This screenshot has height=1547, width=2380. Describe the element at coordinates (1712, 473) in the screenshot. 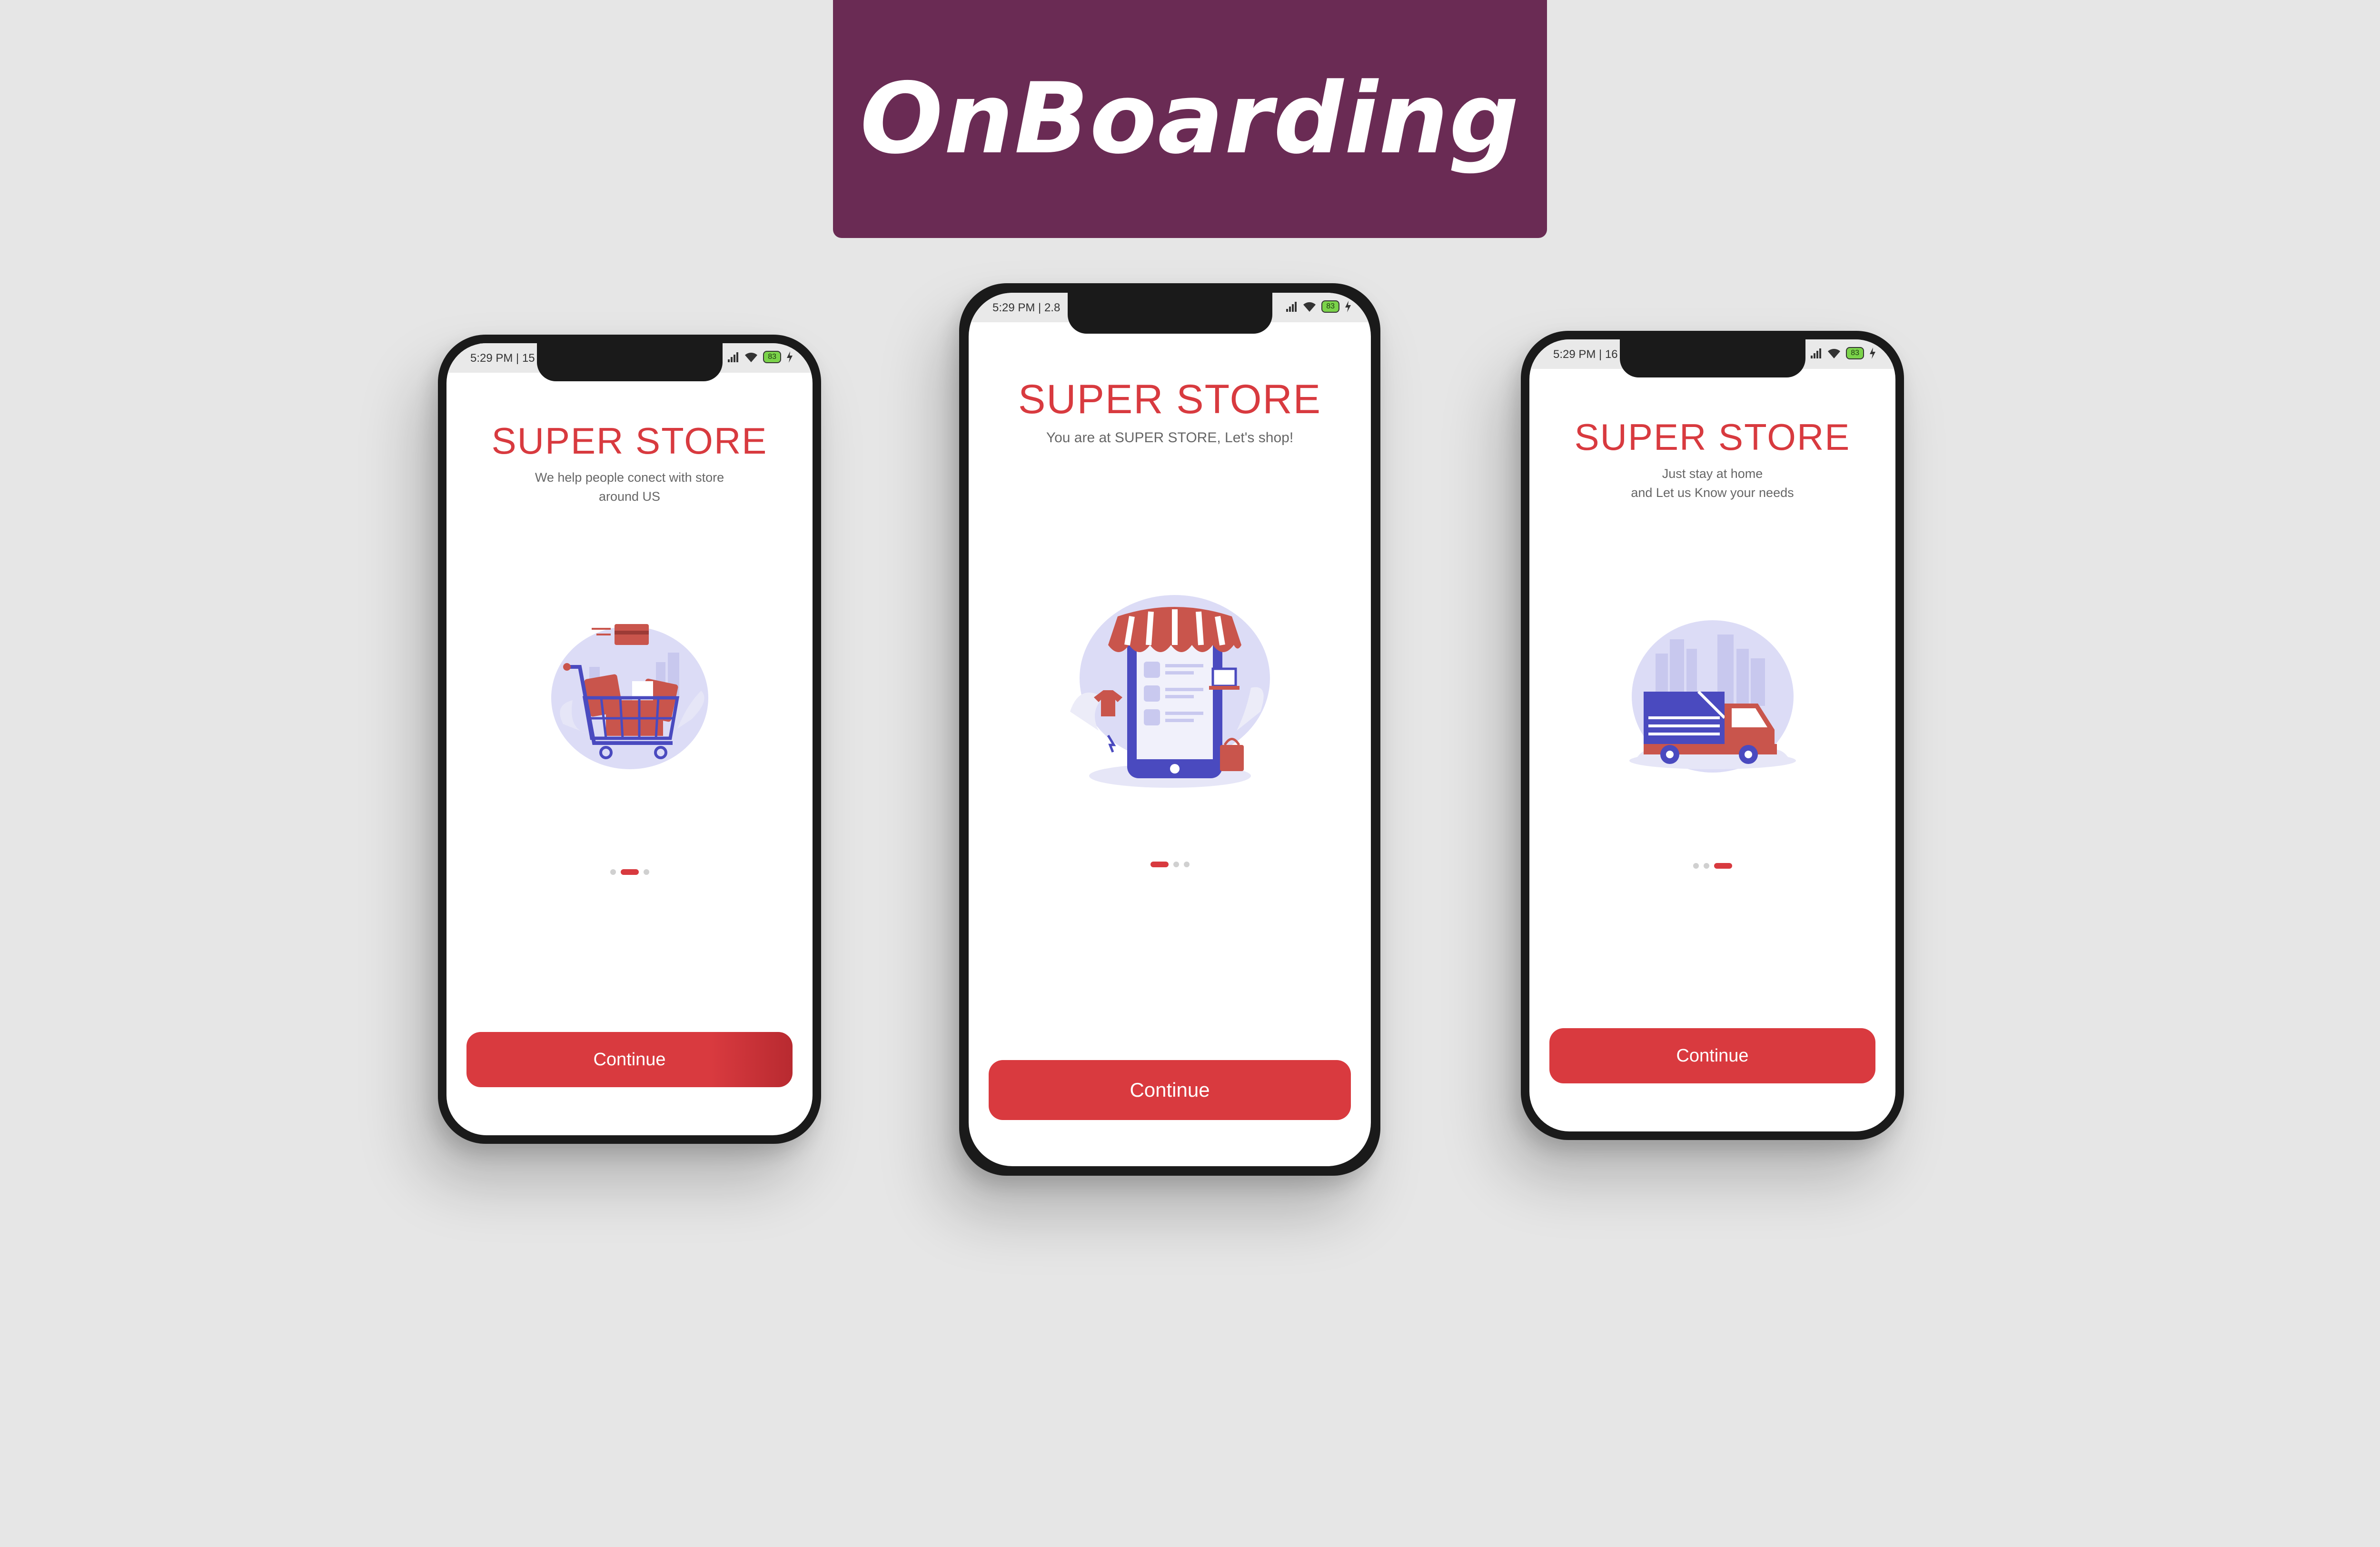

I see `subtitle-line: Just stay at home` at that location.